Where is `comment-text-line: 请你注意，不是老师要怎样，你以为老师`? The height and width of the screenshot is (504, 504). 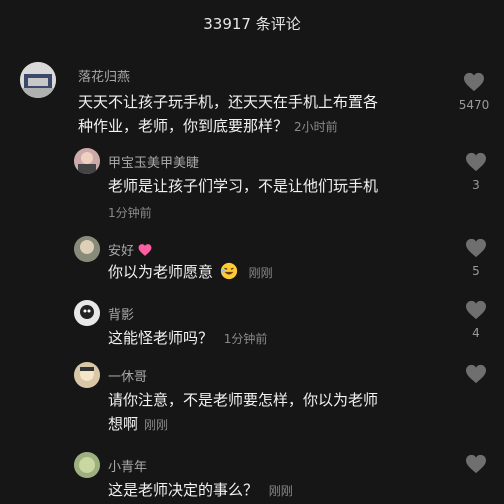
comment-text-line: 请你注意，不是老师要怎样，你以为老师 is located at coordinates (243, 400).